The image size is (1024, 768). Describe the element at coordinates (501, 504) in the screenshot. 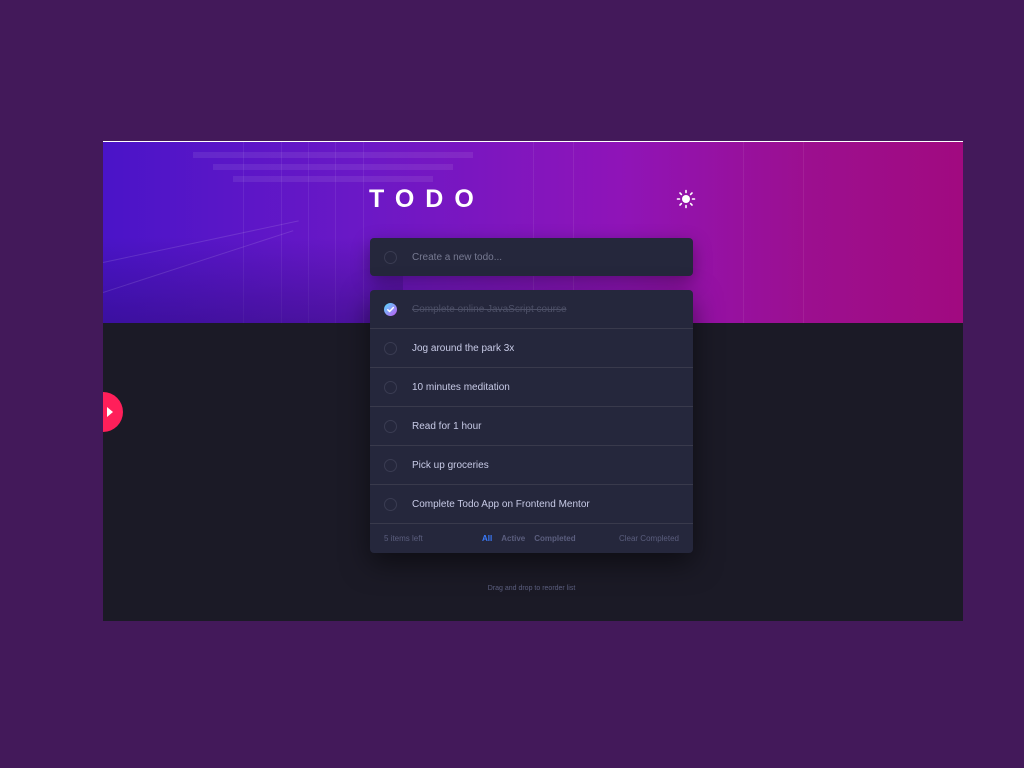

I see `todo-text: Complete Todo App on Frontend Mentor` at that location.